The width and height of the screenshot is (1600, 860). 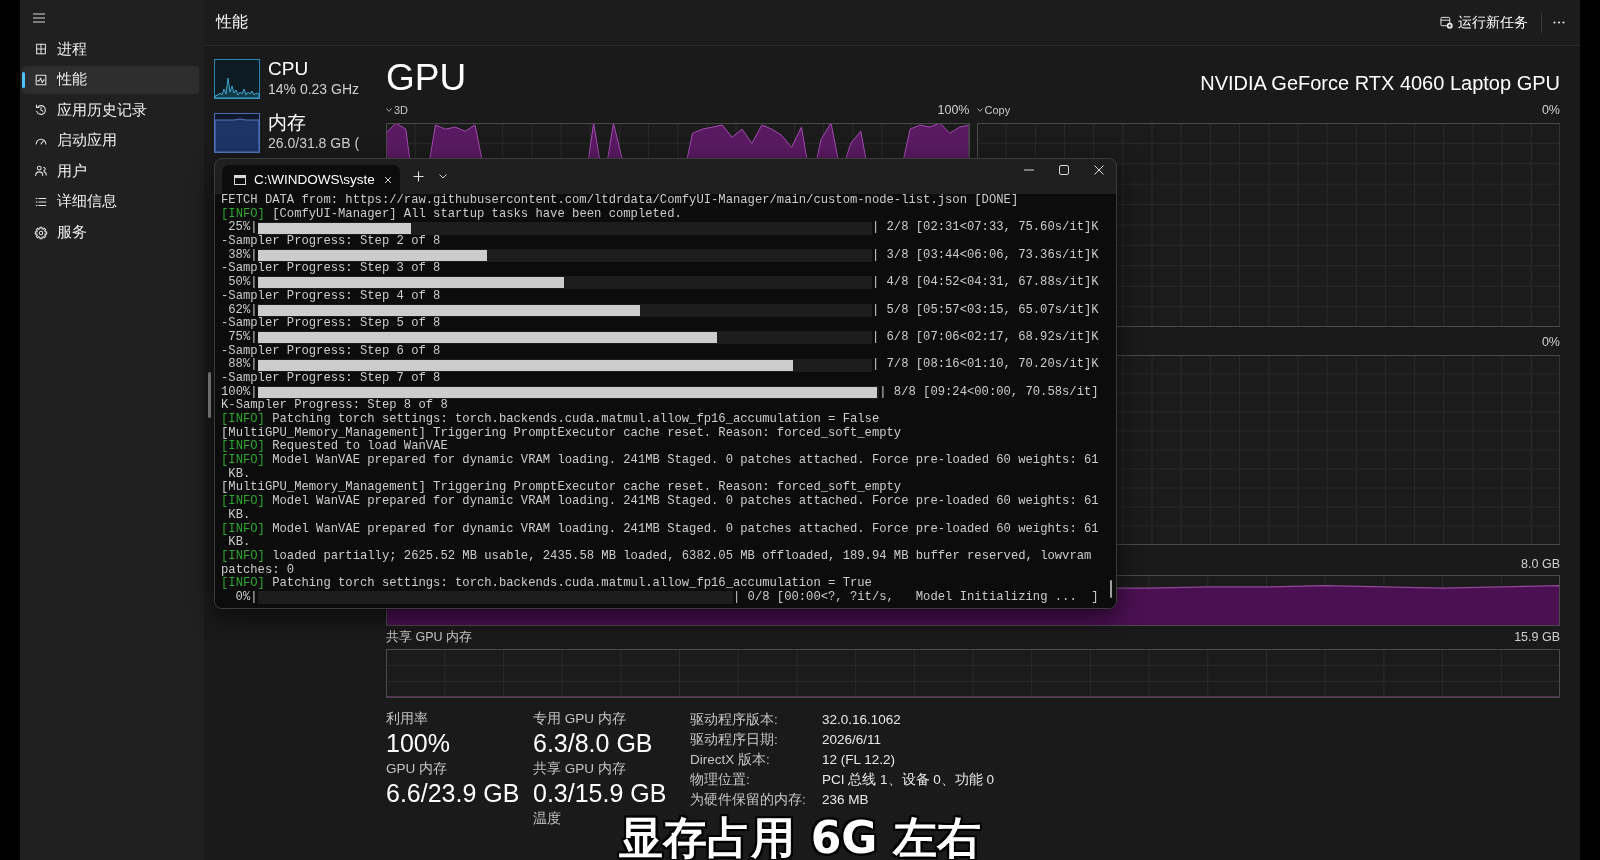 What do you see at coordinates (334, 447) in the screenshot?
I see `terminal-line: [INFO] Requested to load WanVAE` at bounding box center [334, 447].